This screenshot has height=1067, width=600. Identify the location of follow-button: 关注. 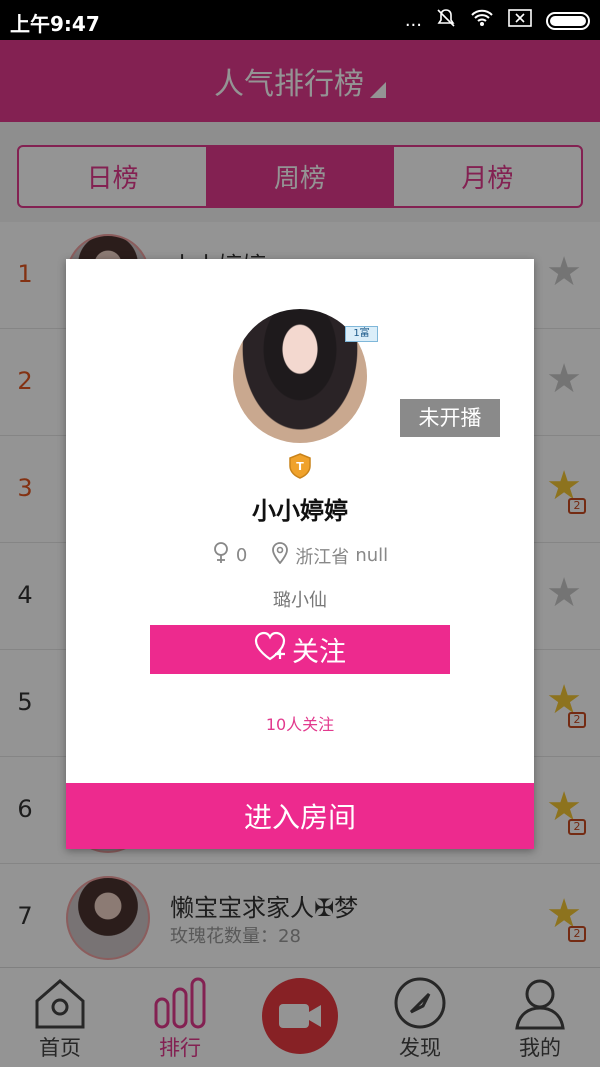
(300, 649).